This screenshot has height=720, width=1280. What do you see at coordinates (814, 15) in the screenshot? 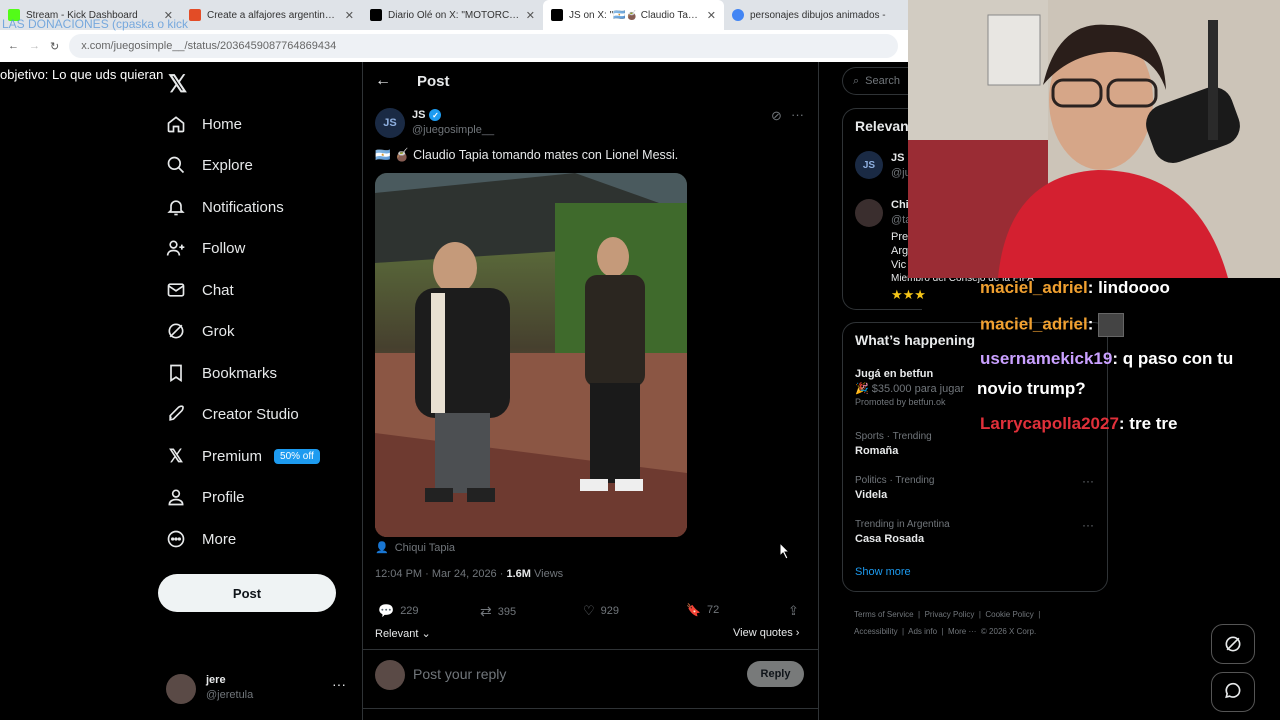
I see `browser-tab: personajes dibujos animados -` at bounding box center [814, 15].